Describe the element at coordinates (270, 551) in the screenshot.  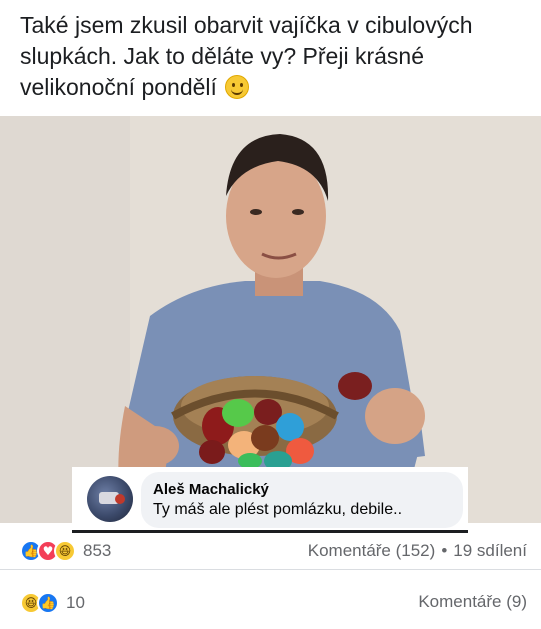
I see `reaction-stats-row: 👍 ♥ 😆 853 Komentáře (152) • 19 sdílení` at that location.